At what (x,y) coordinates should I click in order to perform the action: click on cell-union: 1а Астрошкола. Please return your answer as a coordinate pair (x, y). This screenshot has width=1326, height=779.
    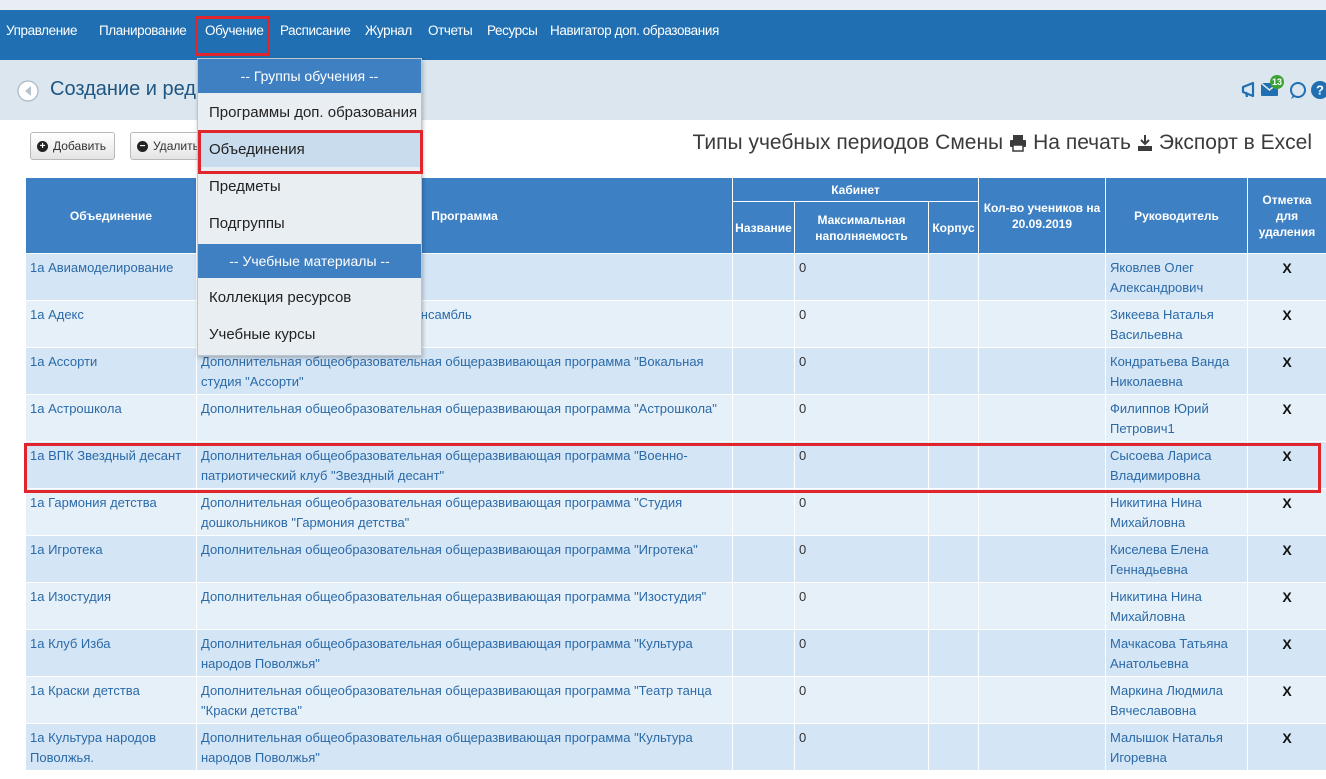
    Looking at the image, I should click on (111, 418).